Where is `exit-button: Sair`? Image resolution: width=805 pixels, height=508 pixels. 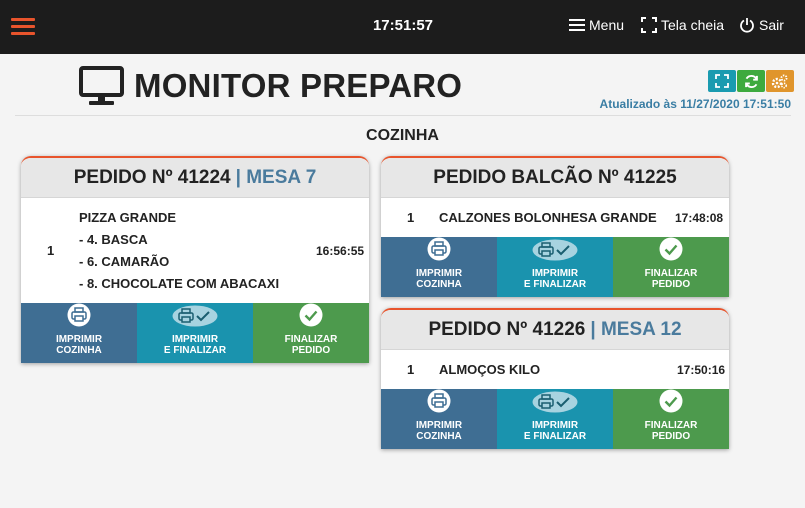 exit-button: Sair is located at coordinates (761, 25).